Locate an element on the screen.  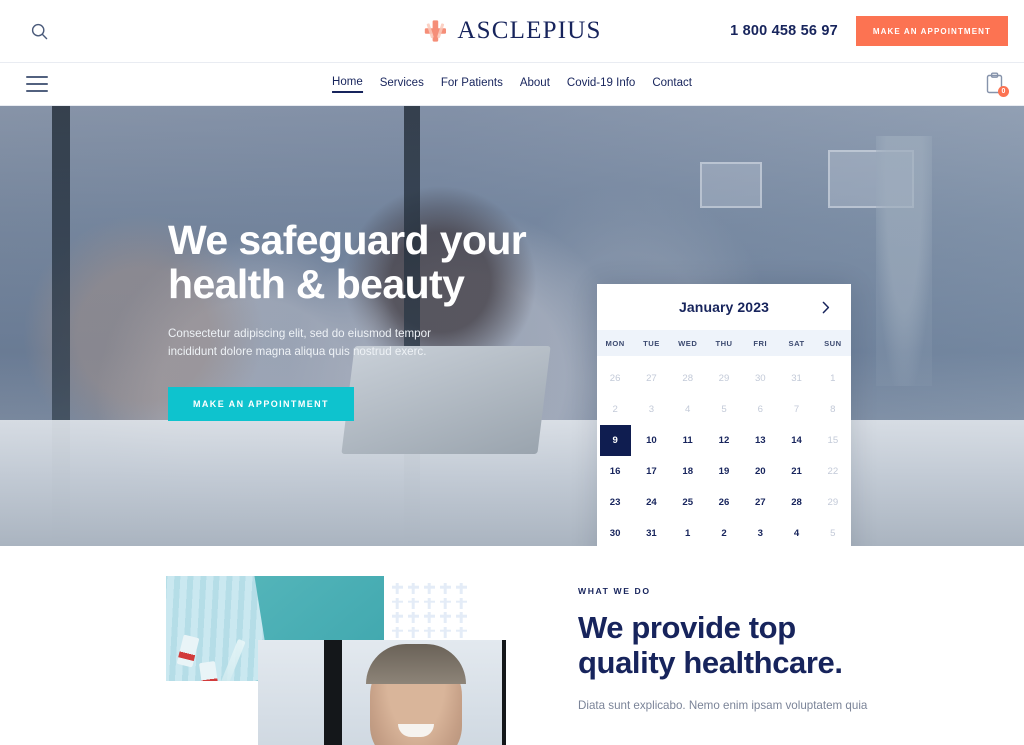
calendar-weekday-header: MON TUE WED THU FRI SAT SUN is located at coordinates (724, 343).